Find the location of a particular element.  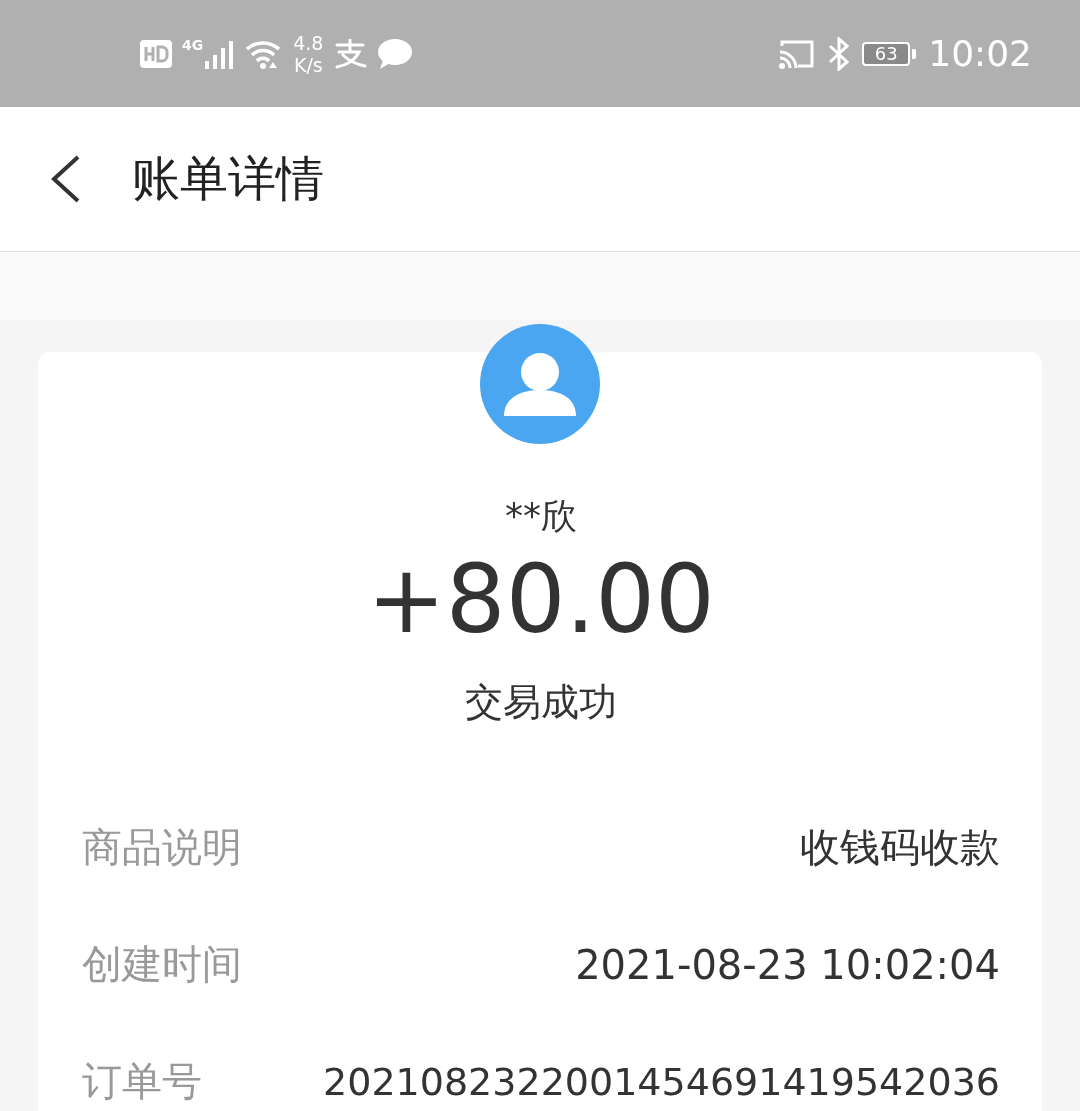

signal-icon is located at coordinates (220, 53).